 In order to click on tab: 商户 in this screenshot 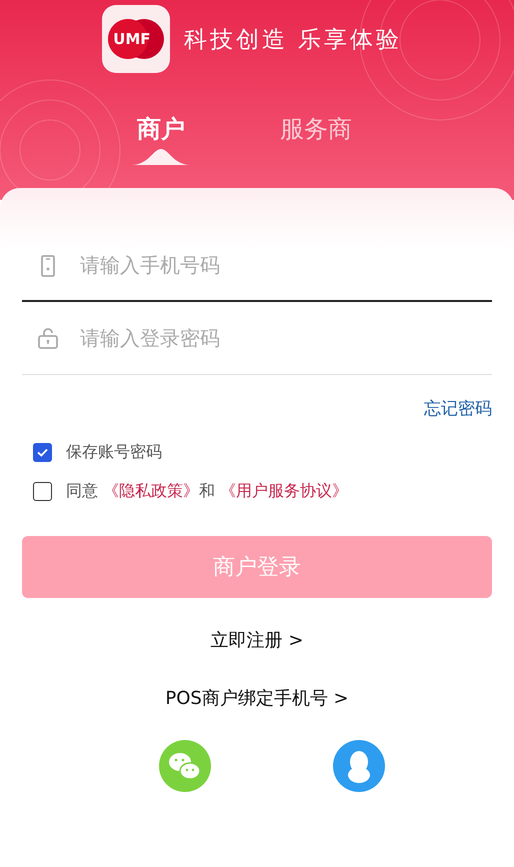, I will do `click(161, 129)`.